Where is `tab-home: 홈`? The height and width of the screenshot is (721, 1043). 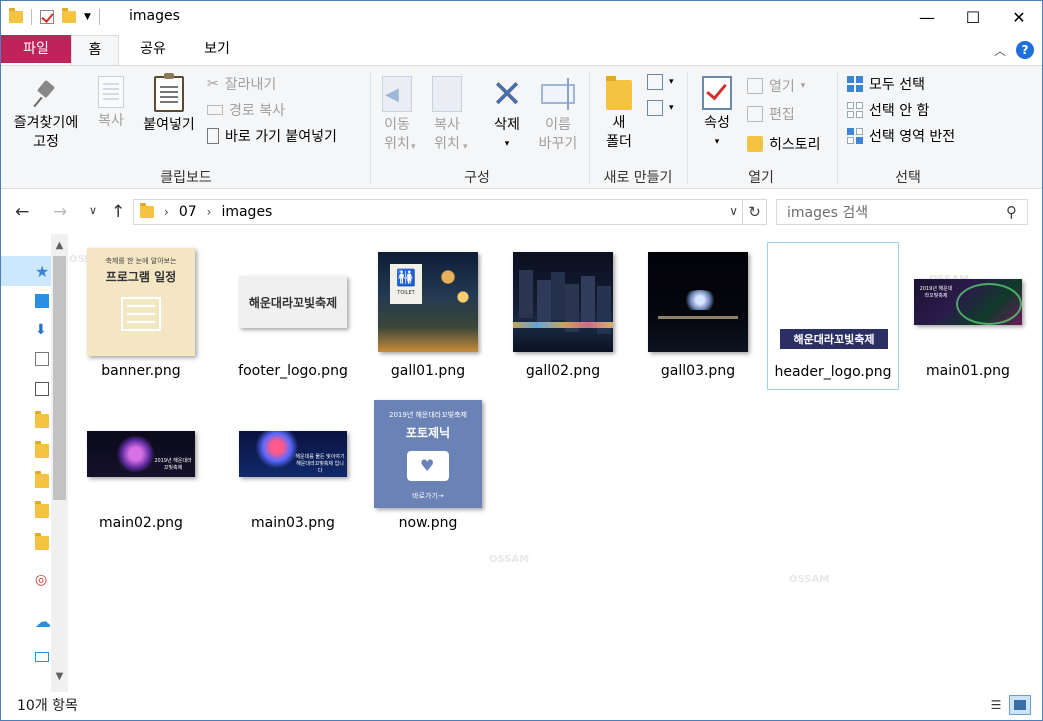
tab-home: 홈 is located at coordinates (95, 50).